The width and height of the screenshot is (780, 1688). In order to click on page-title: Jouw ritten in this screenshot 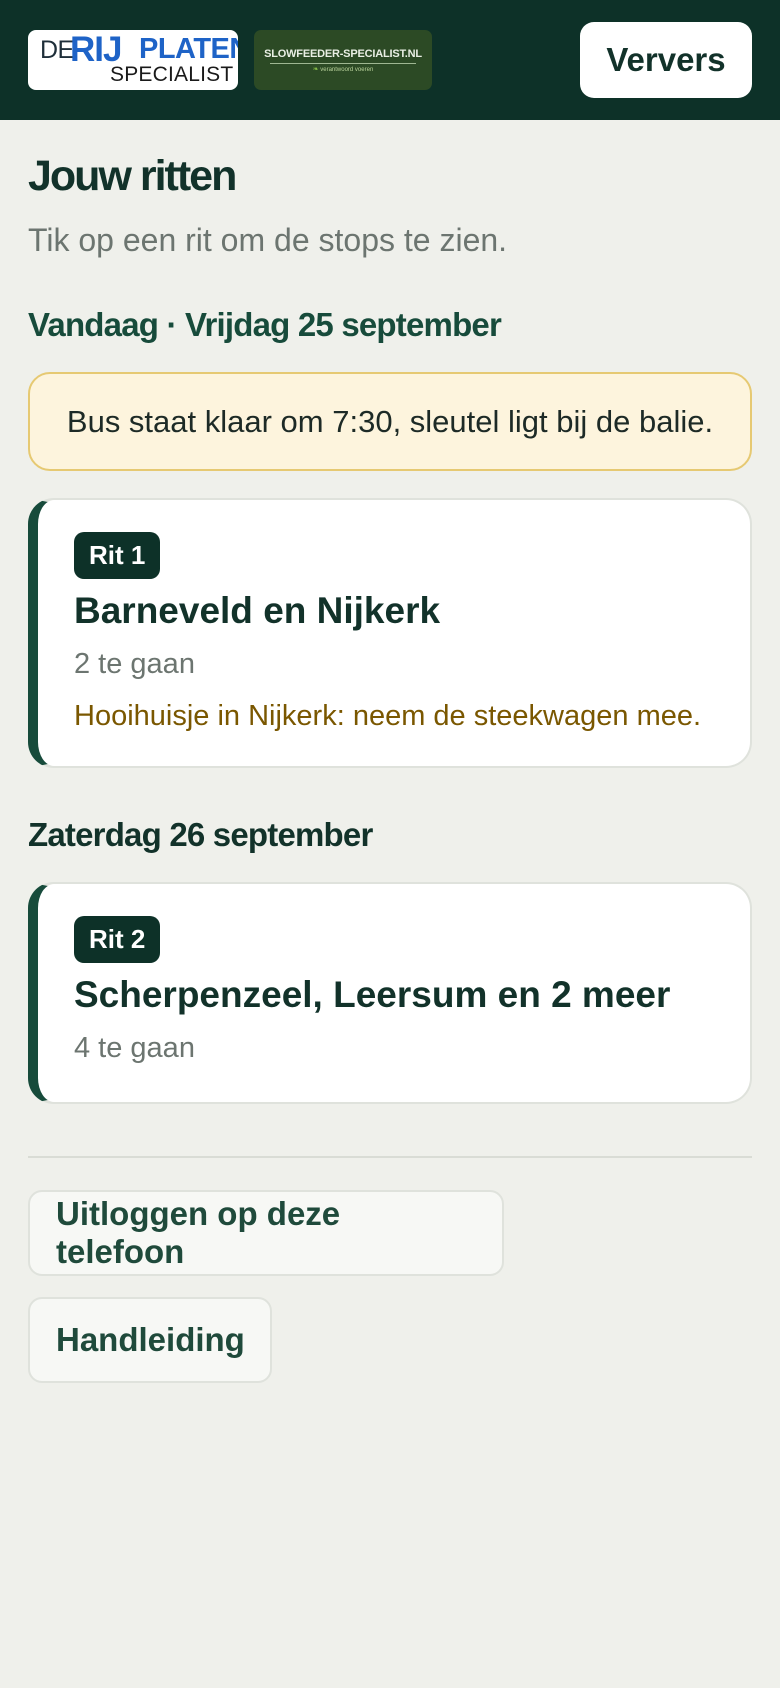, I will do `click(132, 176)`.